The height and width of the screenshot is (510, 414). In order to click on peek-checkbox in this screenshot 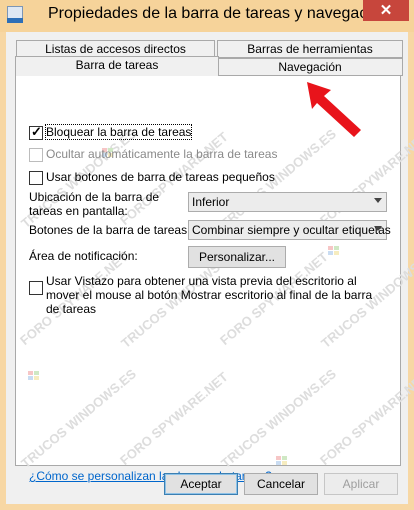, I will do `click(36, 288)`.